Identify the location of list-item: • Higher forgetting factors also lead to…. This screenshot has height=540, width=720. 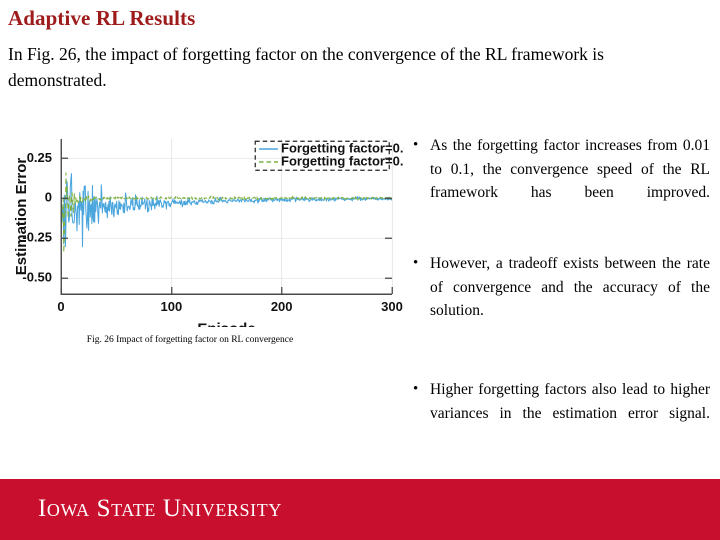
(559, 413).